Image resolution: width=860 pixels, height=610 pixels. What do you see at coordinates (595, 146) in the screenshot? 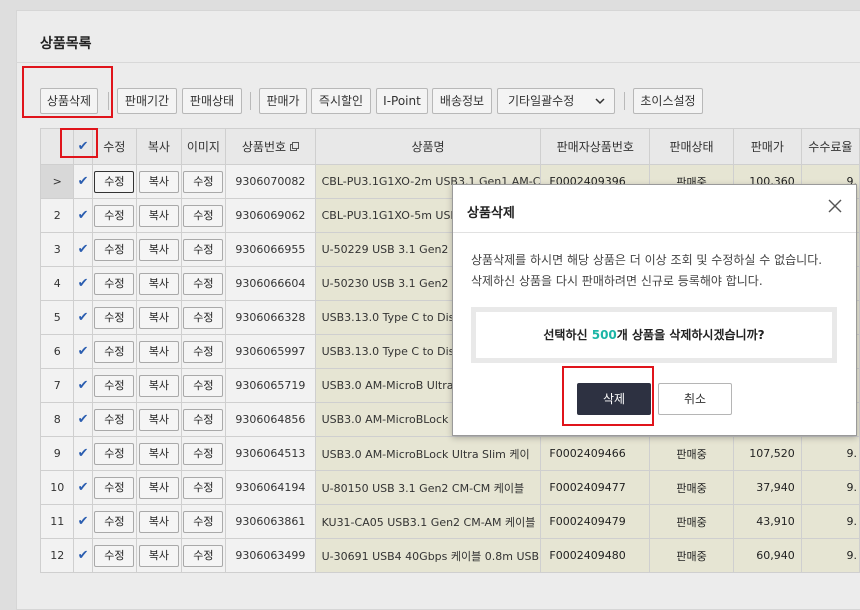
I see `seller-product-no-column-header: 판매자상품번호` at bounding box center [595, 146].